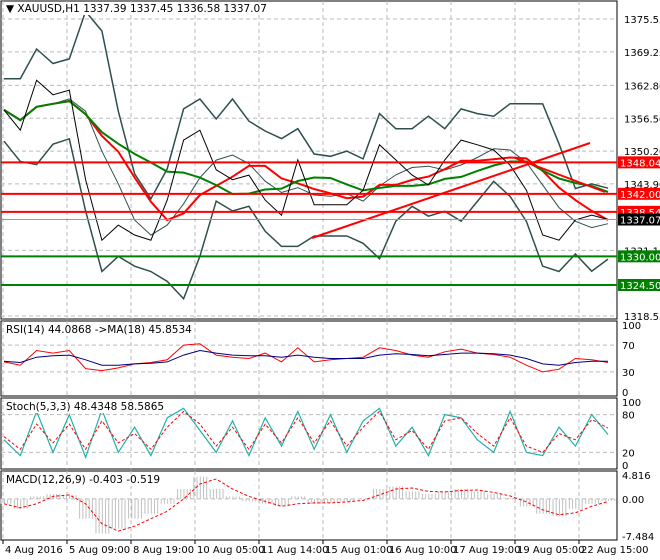 This screenshot has height=560, width=660. What do you see at coordinates (99, 550) in the screenshot?
I see `time-label: 5 Aug 09:00` at bounding box center [99, 550].